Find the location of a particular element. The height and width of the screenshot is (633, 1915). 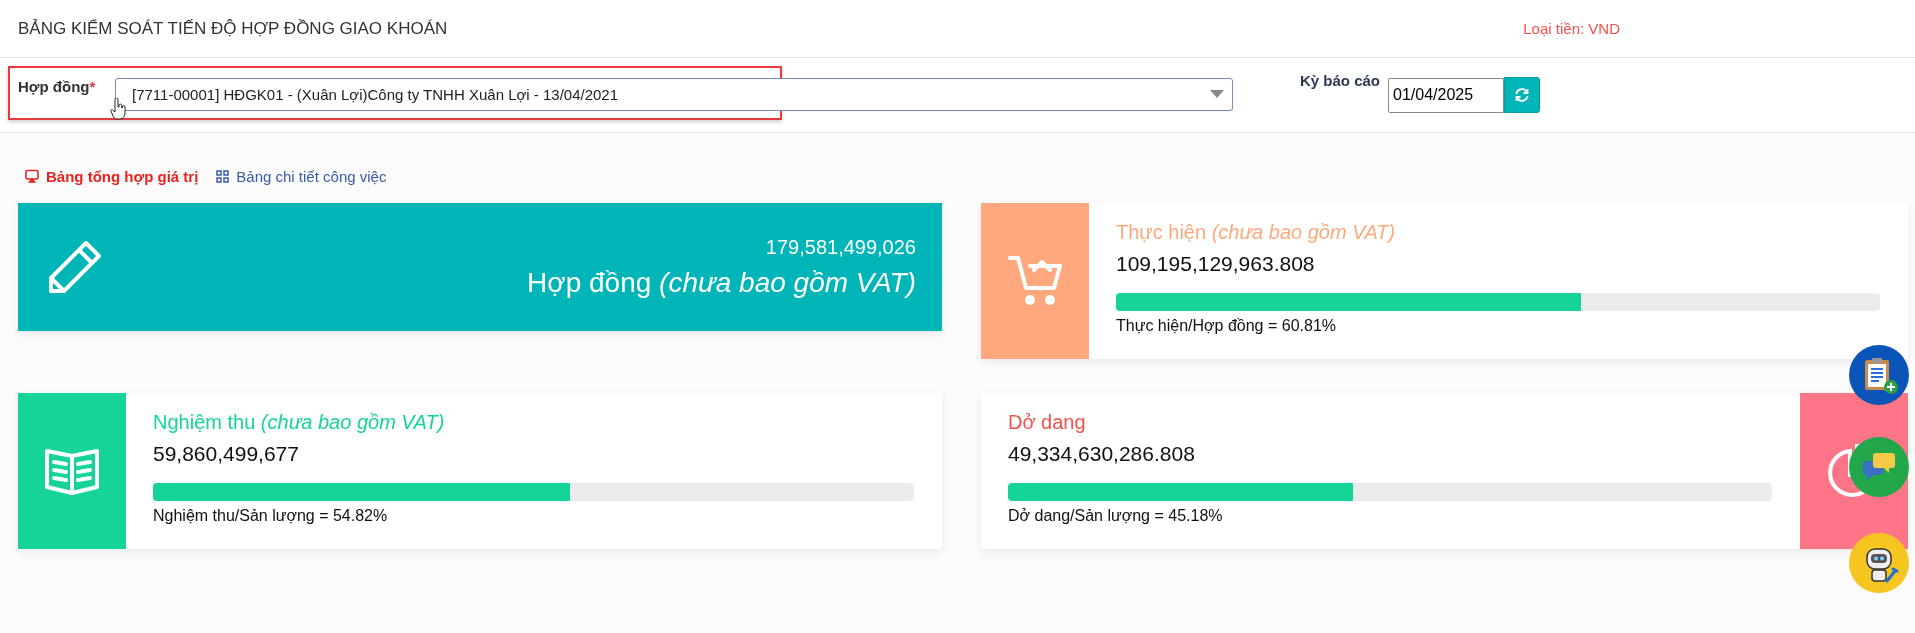

period-label: Kỳ báo cáo is located at coordinates (1340, 80).